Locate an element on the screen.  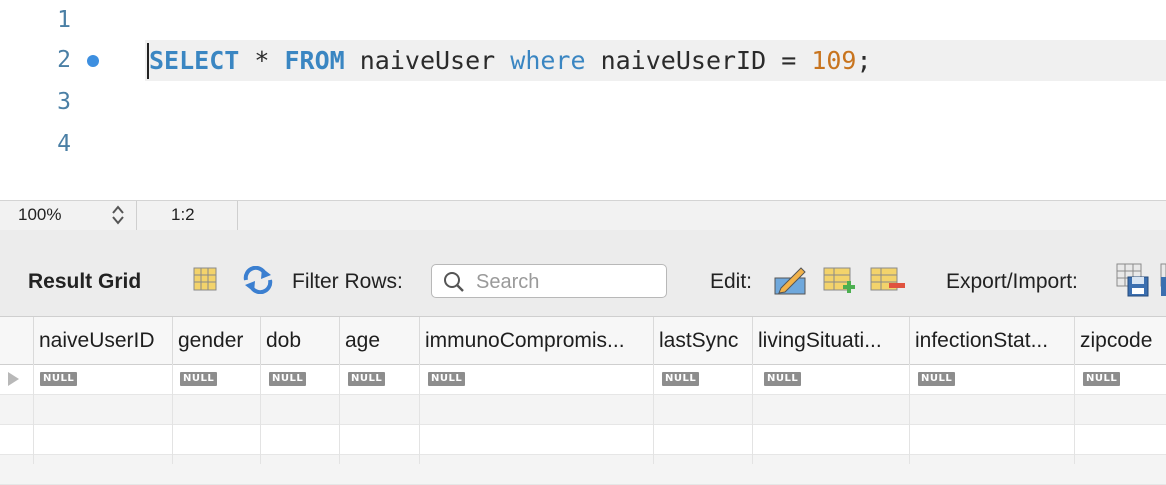
editor-line-1: 1 is located at coordinates (583, 20).